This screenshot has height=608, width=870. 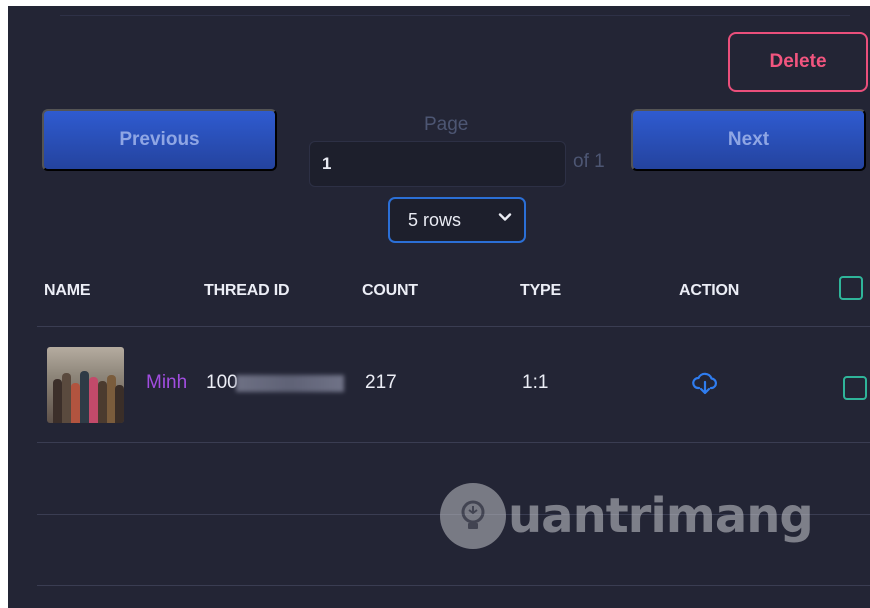 What do you see at coordinates (247, 290) in the screenshot?
I see `header-thread-id: THREAD ID` at bounding box center [247, 290].